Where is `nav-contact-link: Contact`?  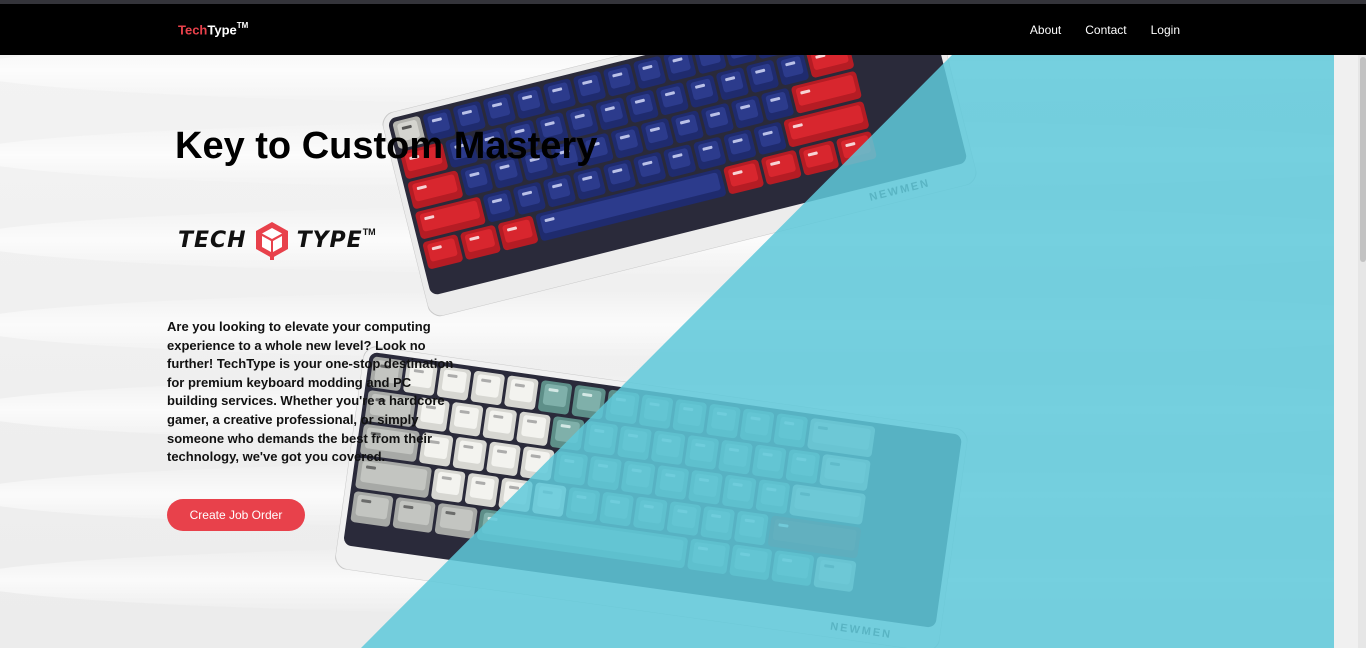
nav-contact-link: Contact is located at coordinates (1105, 30).